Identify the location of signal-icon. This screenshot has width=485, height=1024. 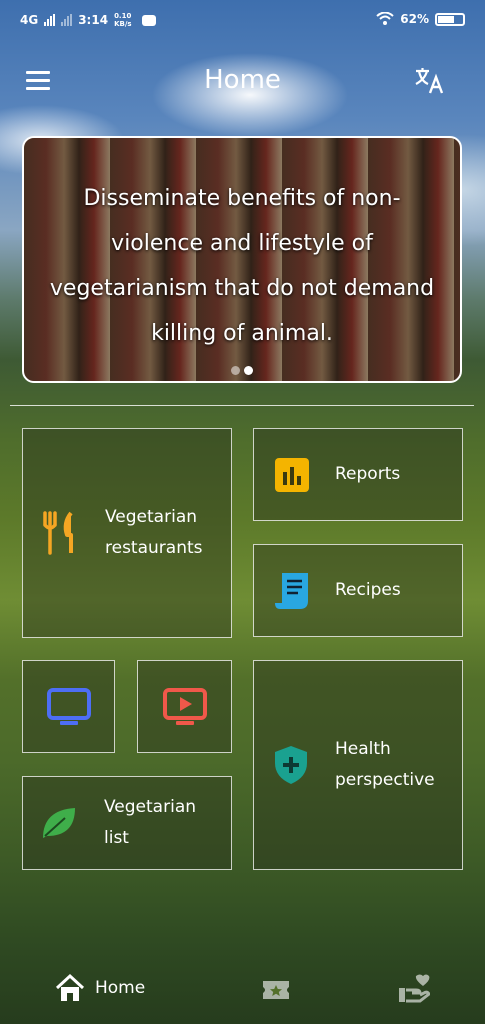
(50, 20).